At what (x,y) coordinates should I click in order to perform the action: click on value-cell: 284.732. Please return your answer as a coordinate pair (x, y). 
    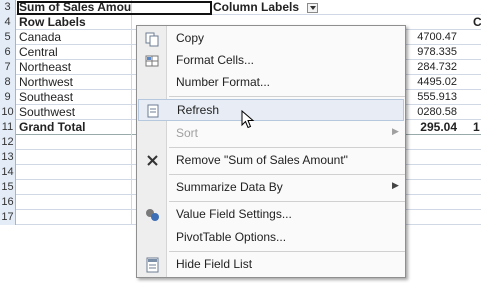
    Looking at the image, I should click on (428, 67).